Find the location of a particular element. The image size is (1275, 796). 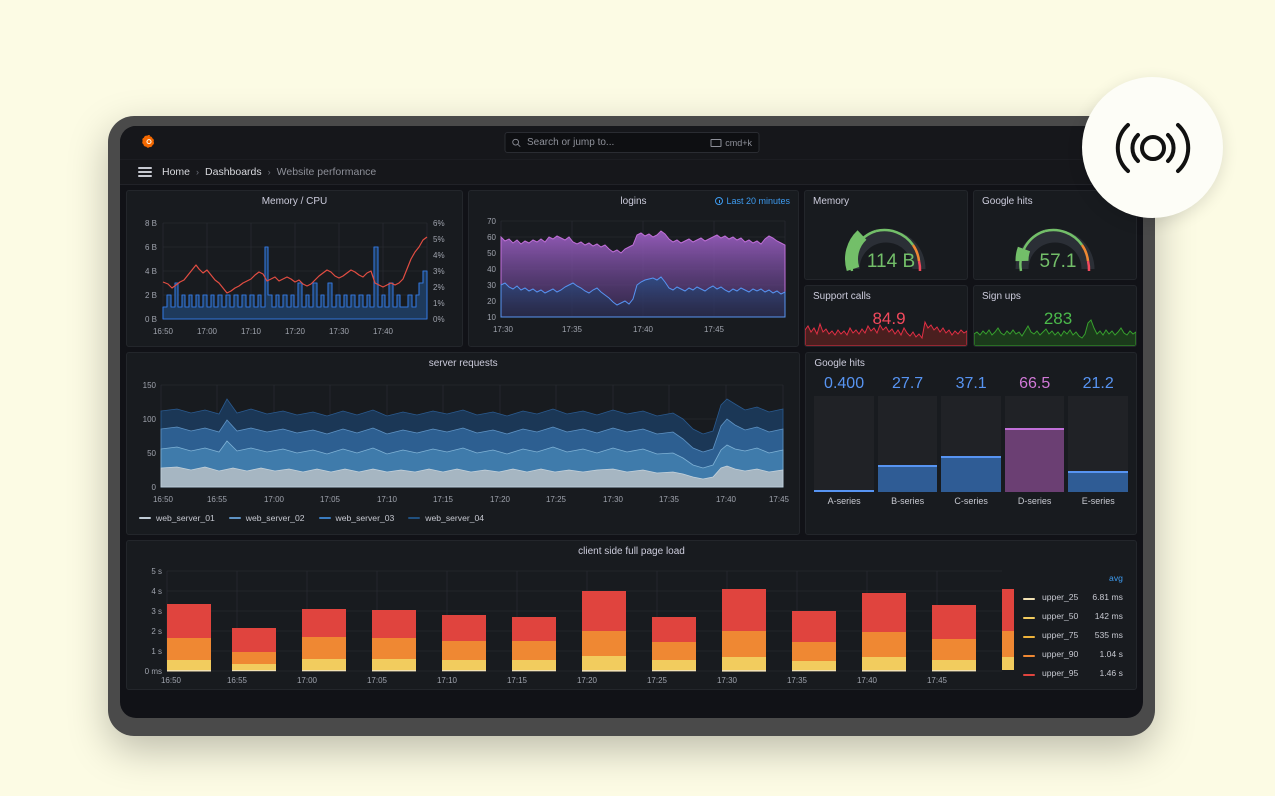

panel-google-hits-bars: Google hits 0.400 A-series 27.7 B-series is located at coordinates (971, 443).